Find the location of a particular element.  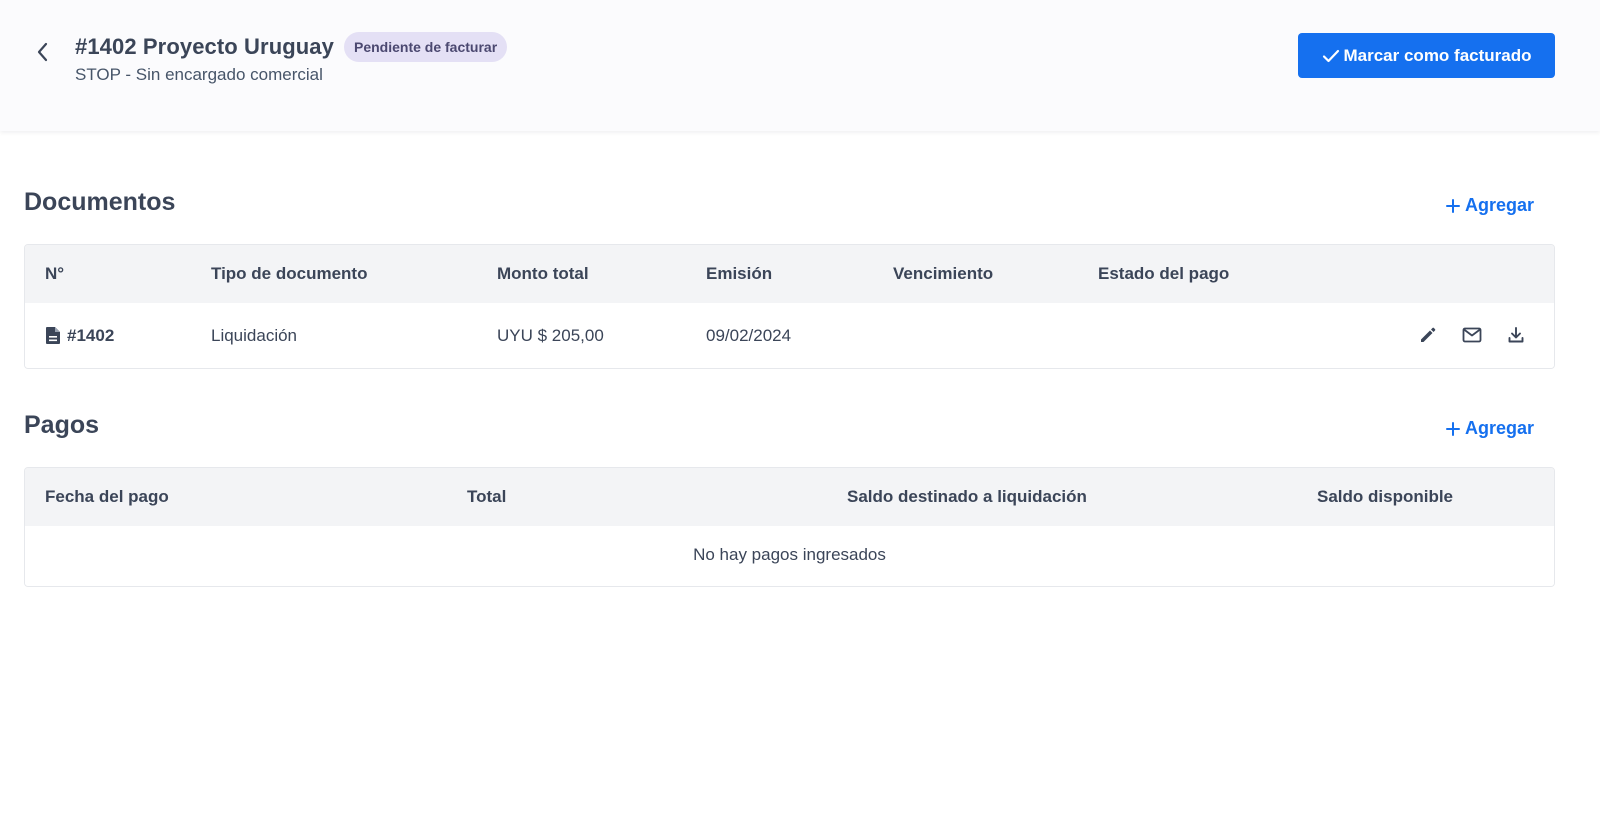

column-header-total-amount: Monto total is located at coordinates (543, 273).